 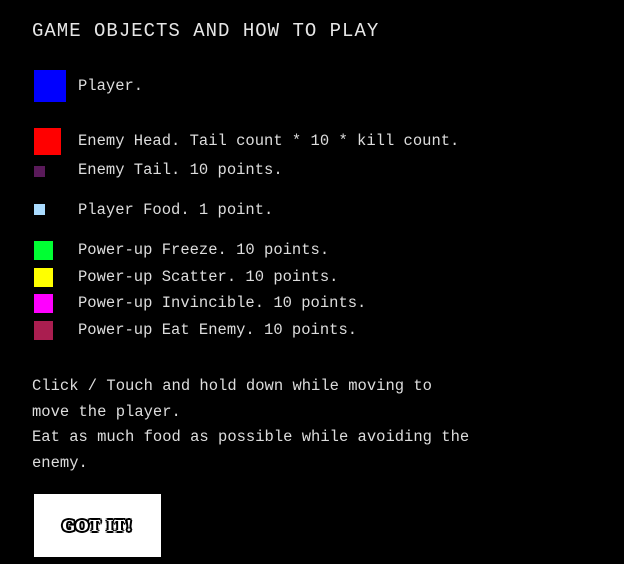 I want to click on eat-enemy-powerup-icon, so click(x=43, y=330).